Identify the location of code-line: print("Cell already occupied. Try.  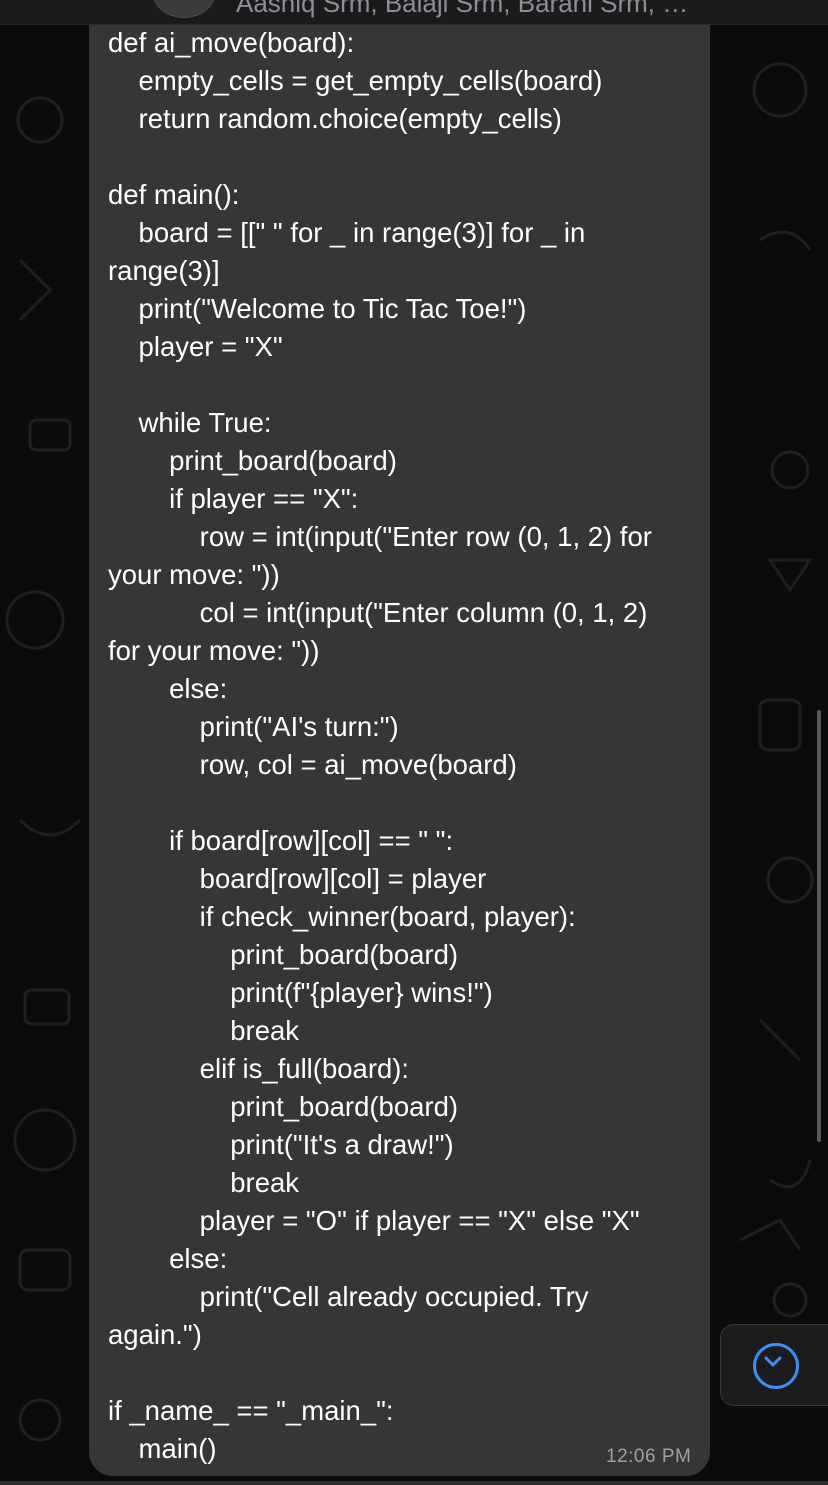
(348, 1296).